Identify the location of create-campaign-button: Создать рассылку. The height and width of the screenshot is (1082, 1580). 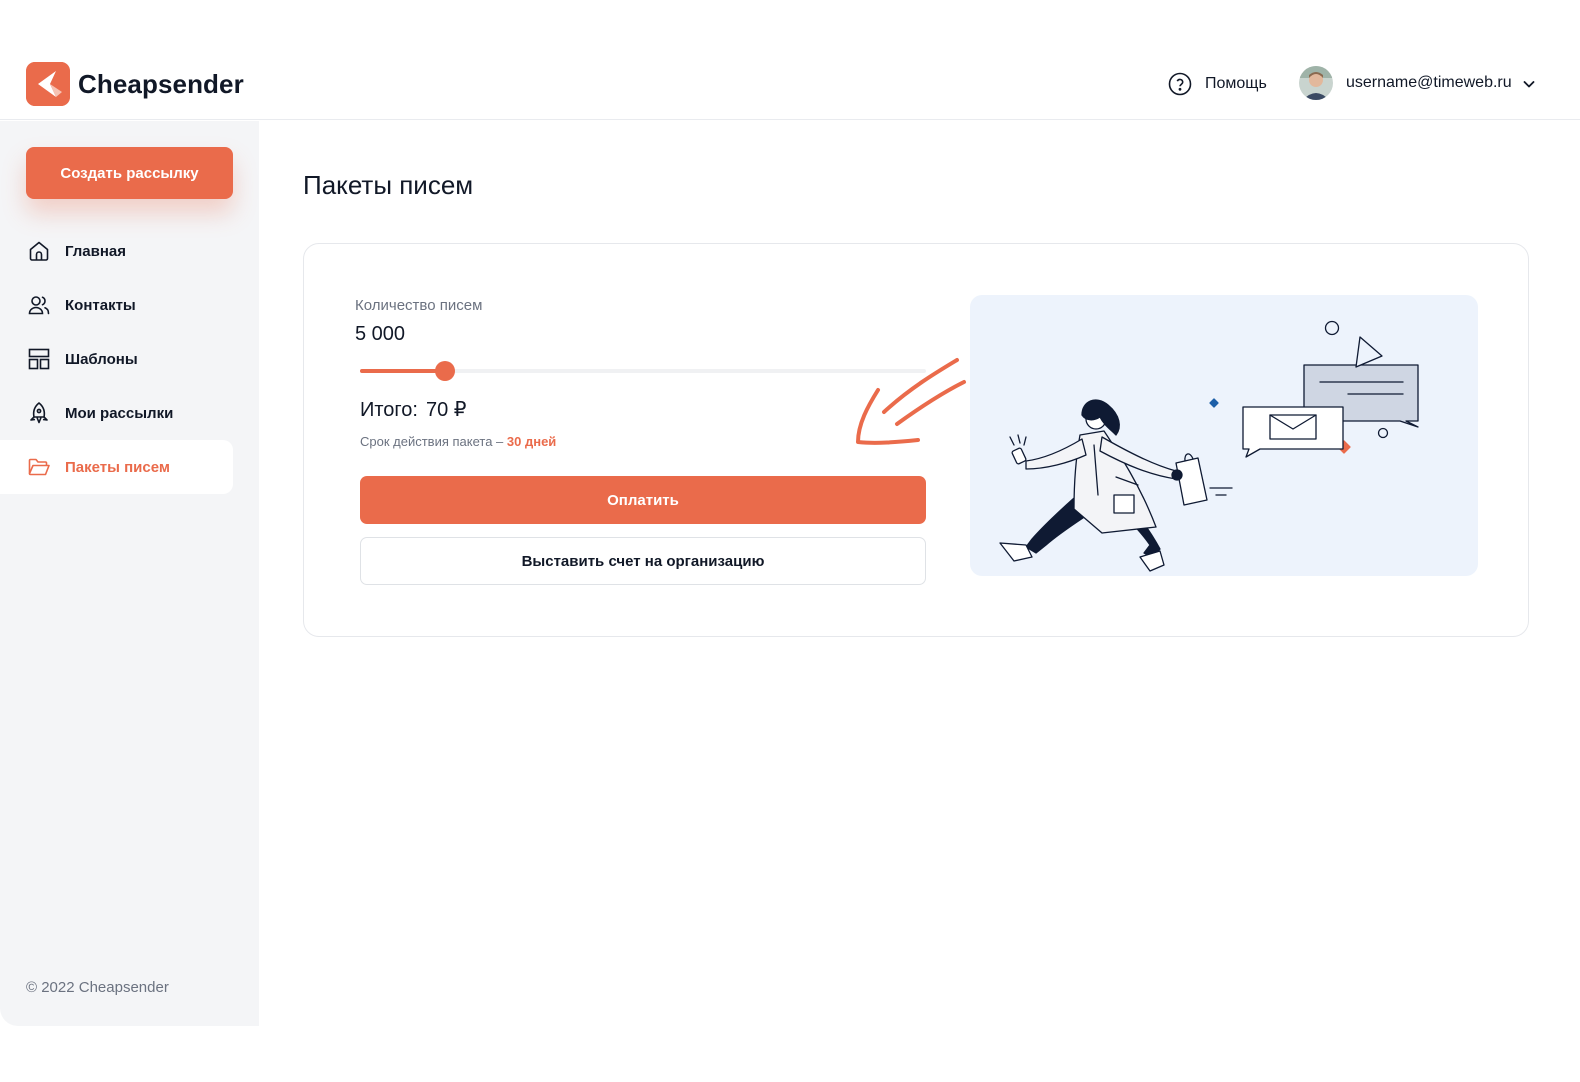
(129, 173).